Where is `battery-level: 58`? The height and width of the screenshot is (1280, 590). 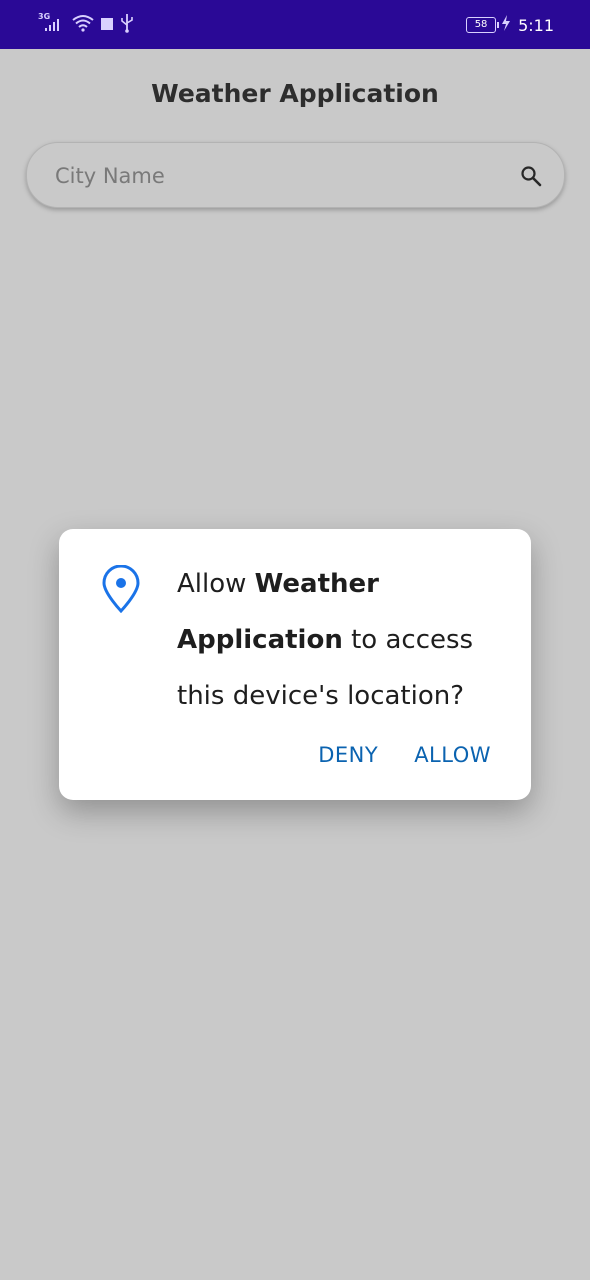
battery-level: 58 is located at coordinates (481, 24).